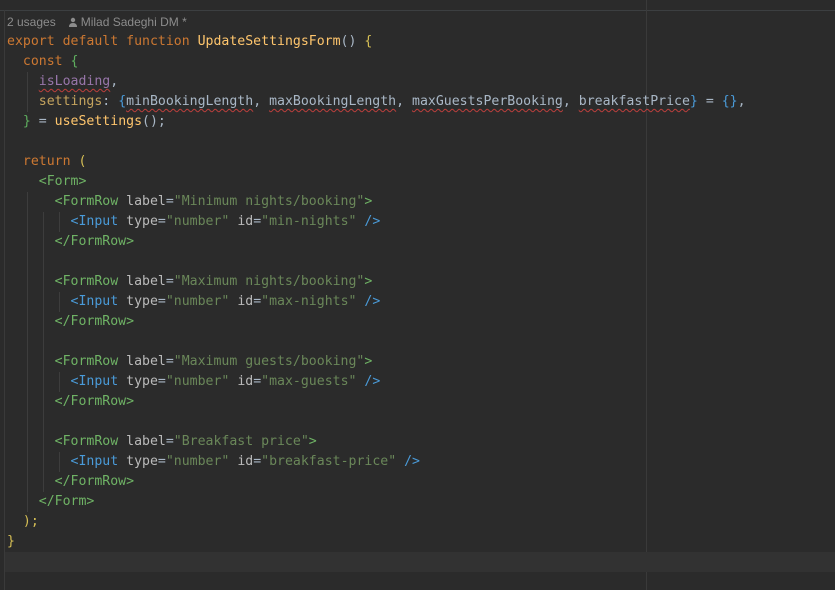 The height and width of the screenshot is (590, 835). Describe the element at coordinates (420, 562) in the screenshot. I see `current-line-highlight` at that location.